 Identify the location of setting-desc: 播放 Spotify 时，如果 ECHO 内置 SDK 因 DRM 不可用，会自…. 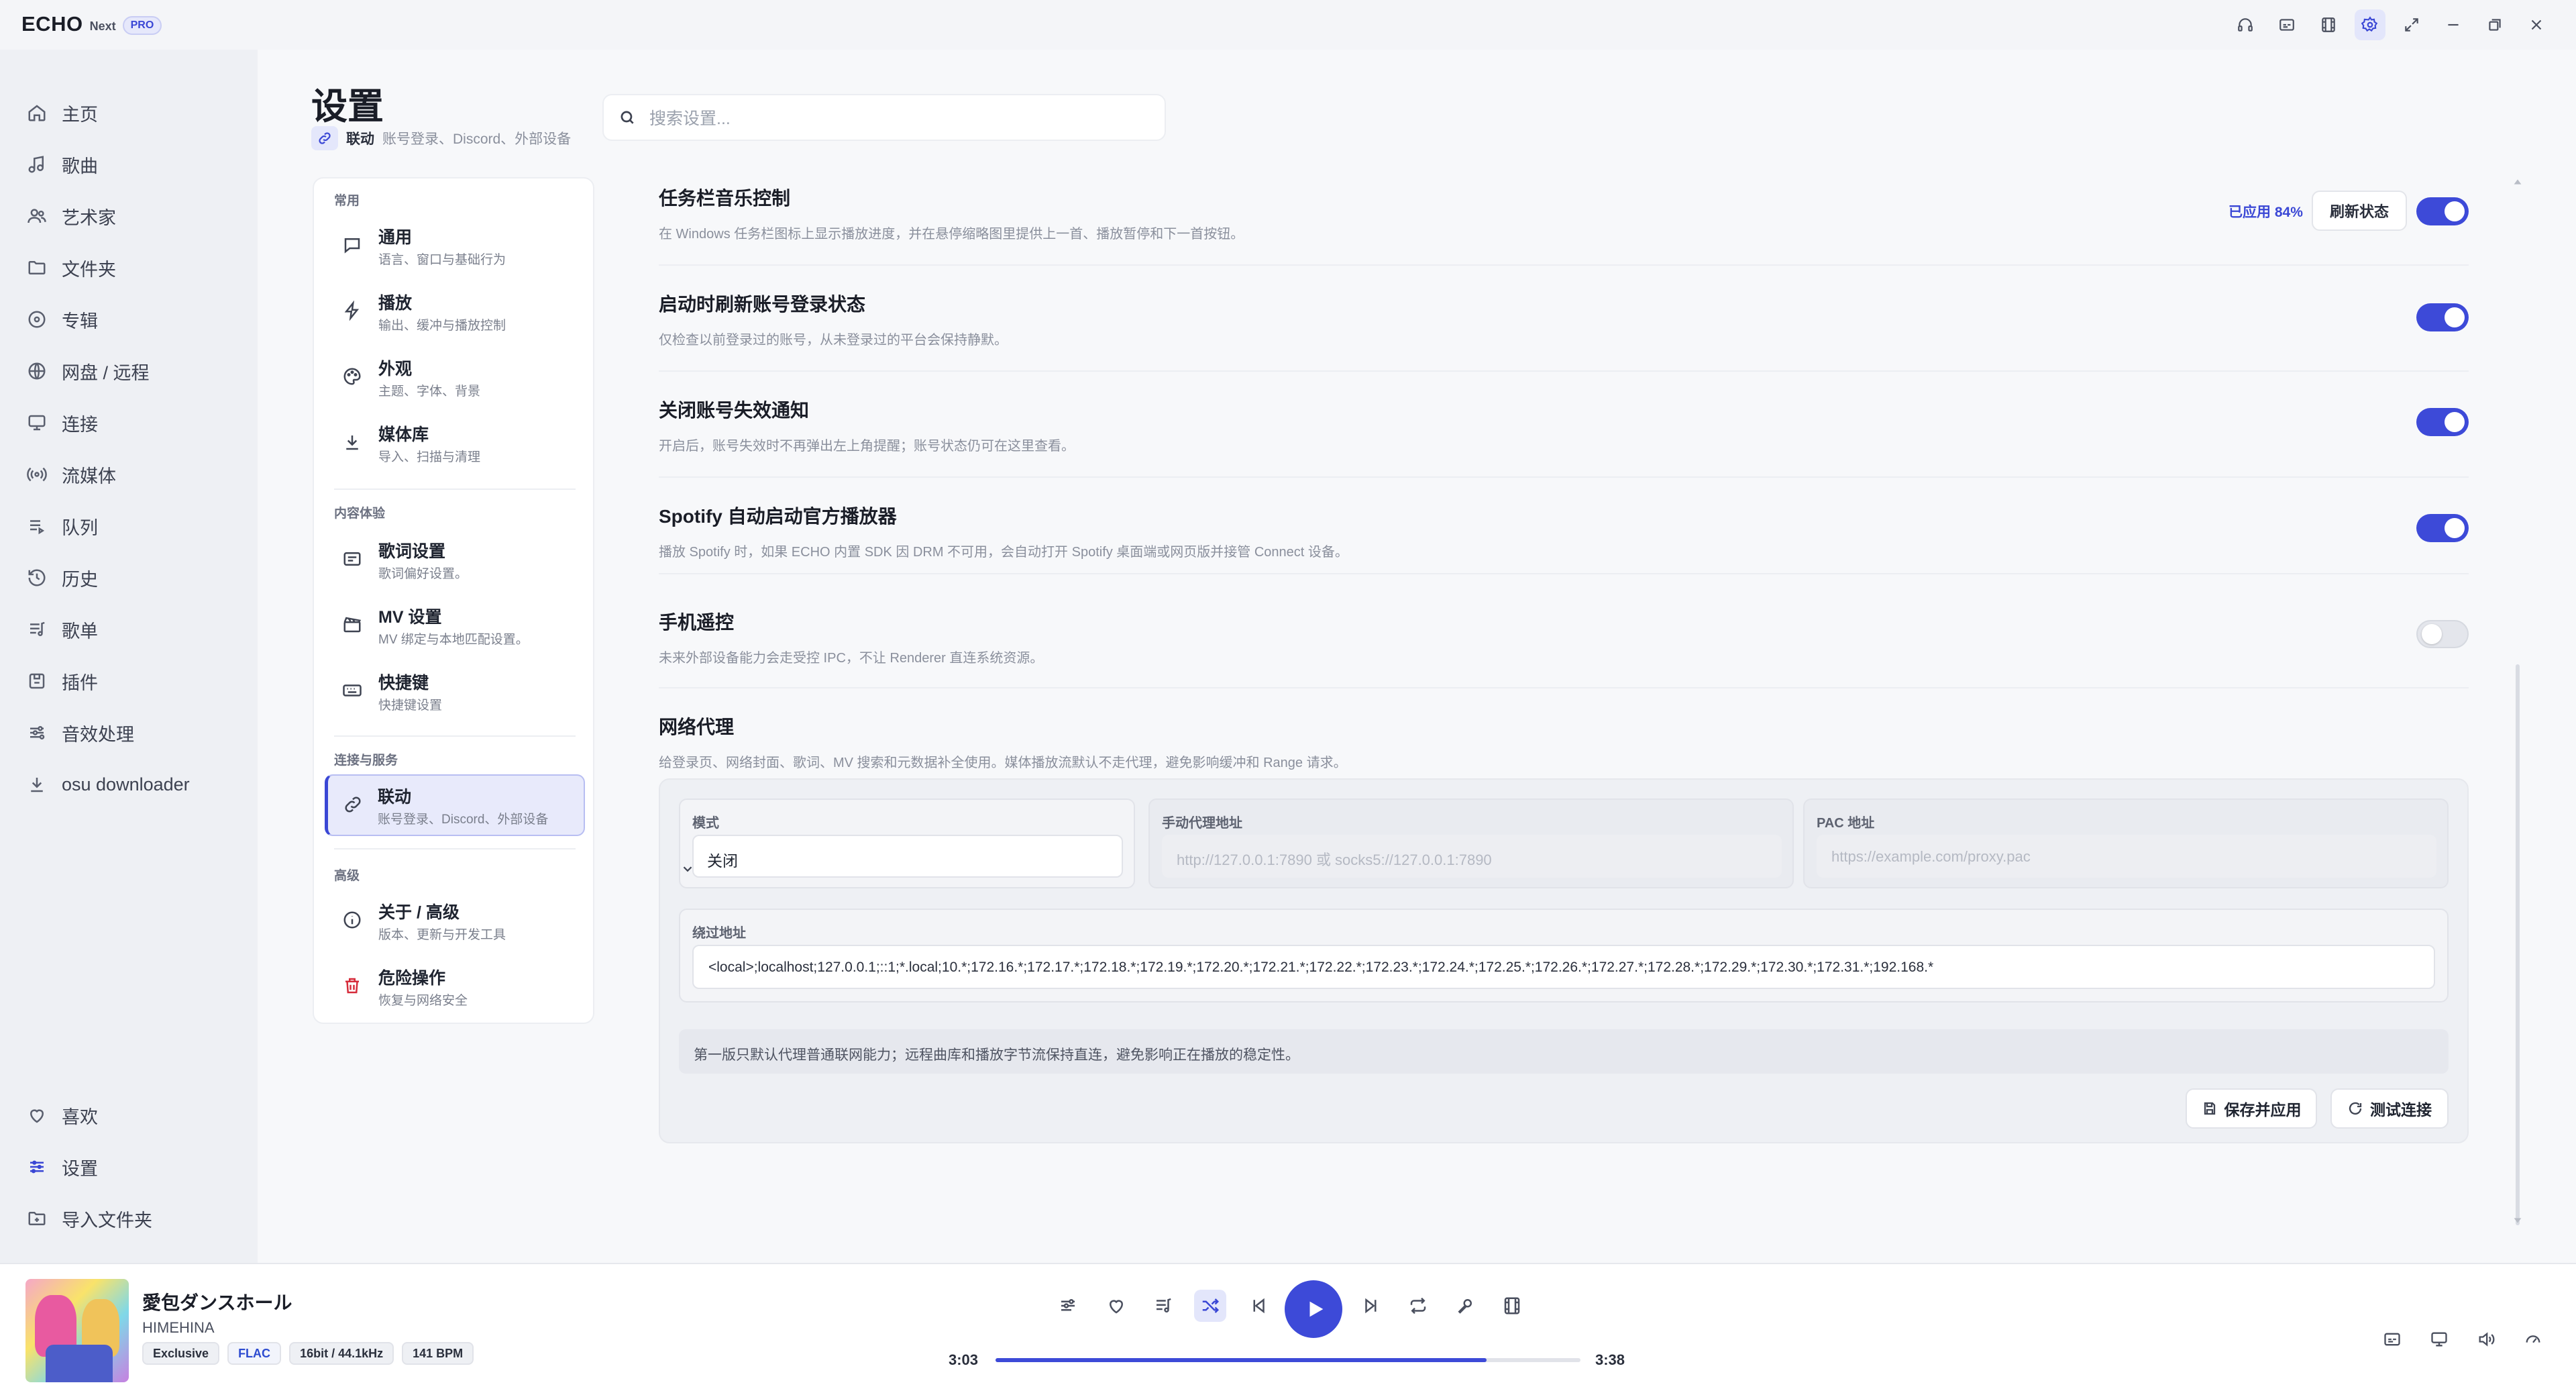
(1003, 552).